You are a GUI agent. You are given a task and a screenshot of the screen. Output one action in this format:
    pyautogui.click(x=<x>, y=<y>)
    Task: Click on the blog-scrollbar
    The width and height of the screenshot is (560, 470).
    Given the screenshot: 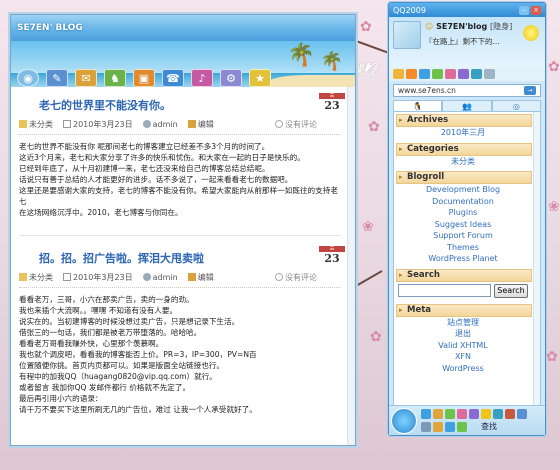 What is the action you would take?
    pyautogui.click(x=351, y=266)
    